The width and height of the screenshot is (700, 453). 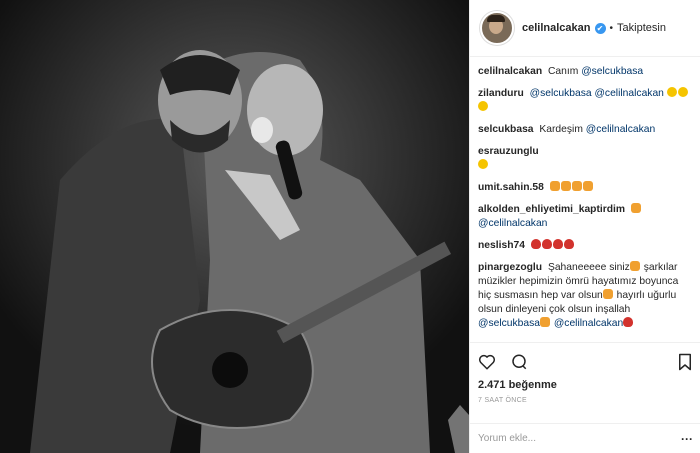 What do you see at coordinates (501, 245) in the screenshot?
I see `comment-user: neslish74` at bounding box center [501, 245].